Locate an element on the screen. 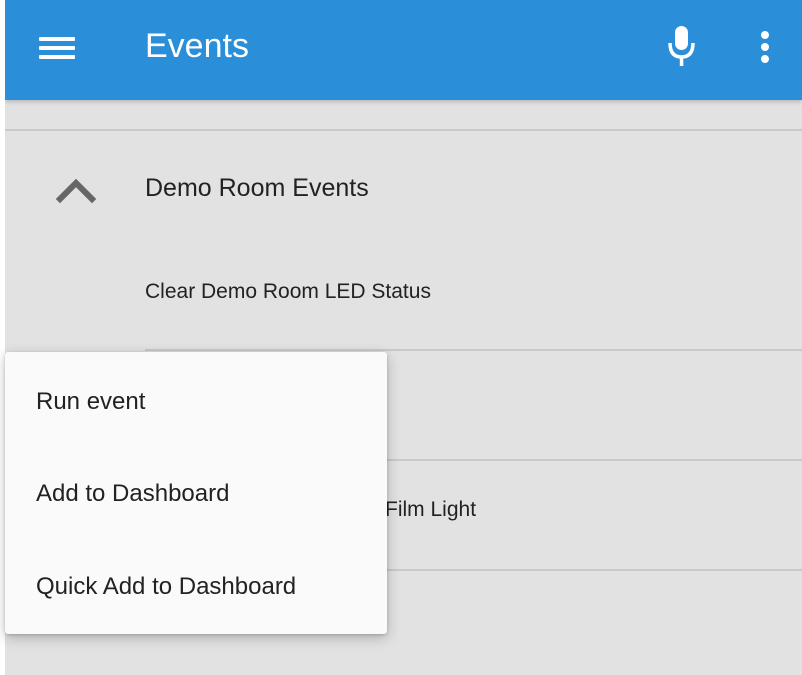 The image size is (802, 675). event-label: Clear Demo Room LED Status is located at coordinates (288, 291).